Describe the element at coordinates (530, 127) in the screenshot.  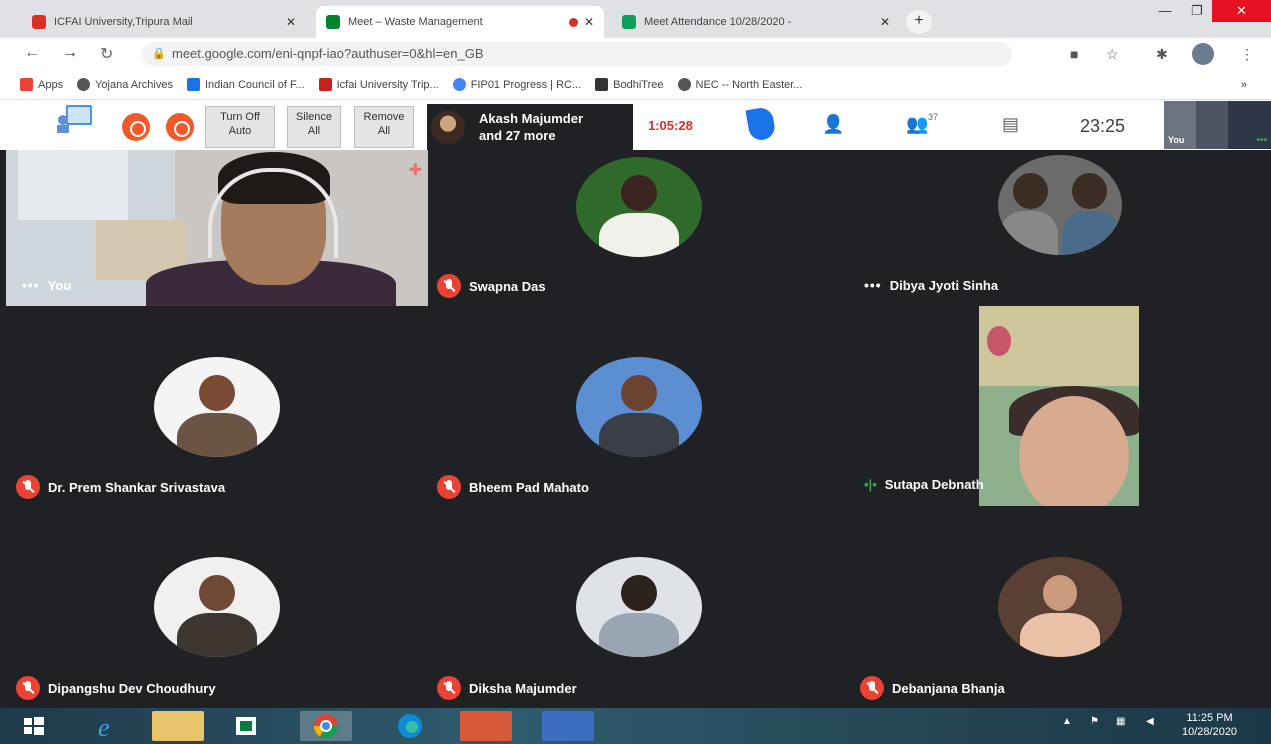
I see `active-speaker-chip: Akash Majumder and 27 more` at that location.